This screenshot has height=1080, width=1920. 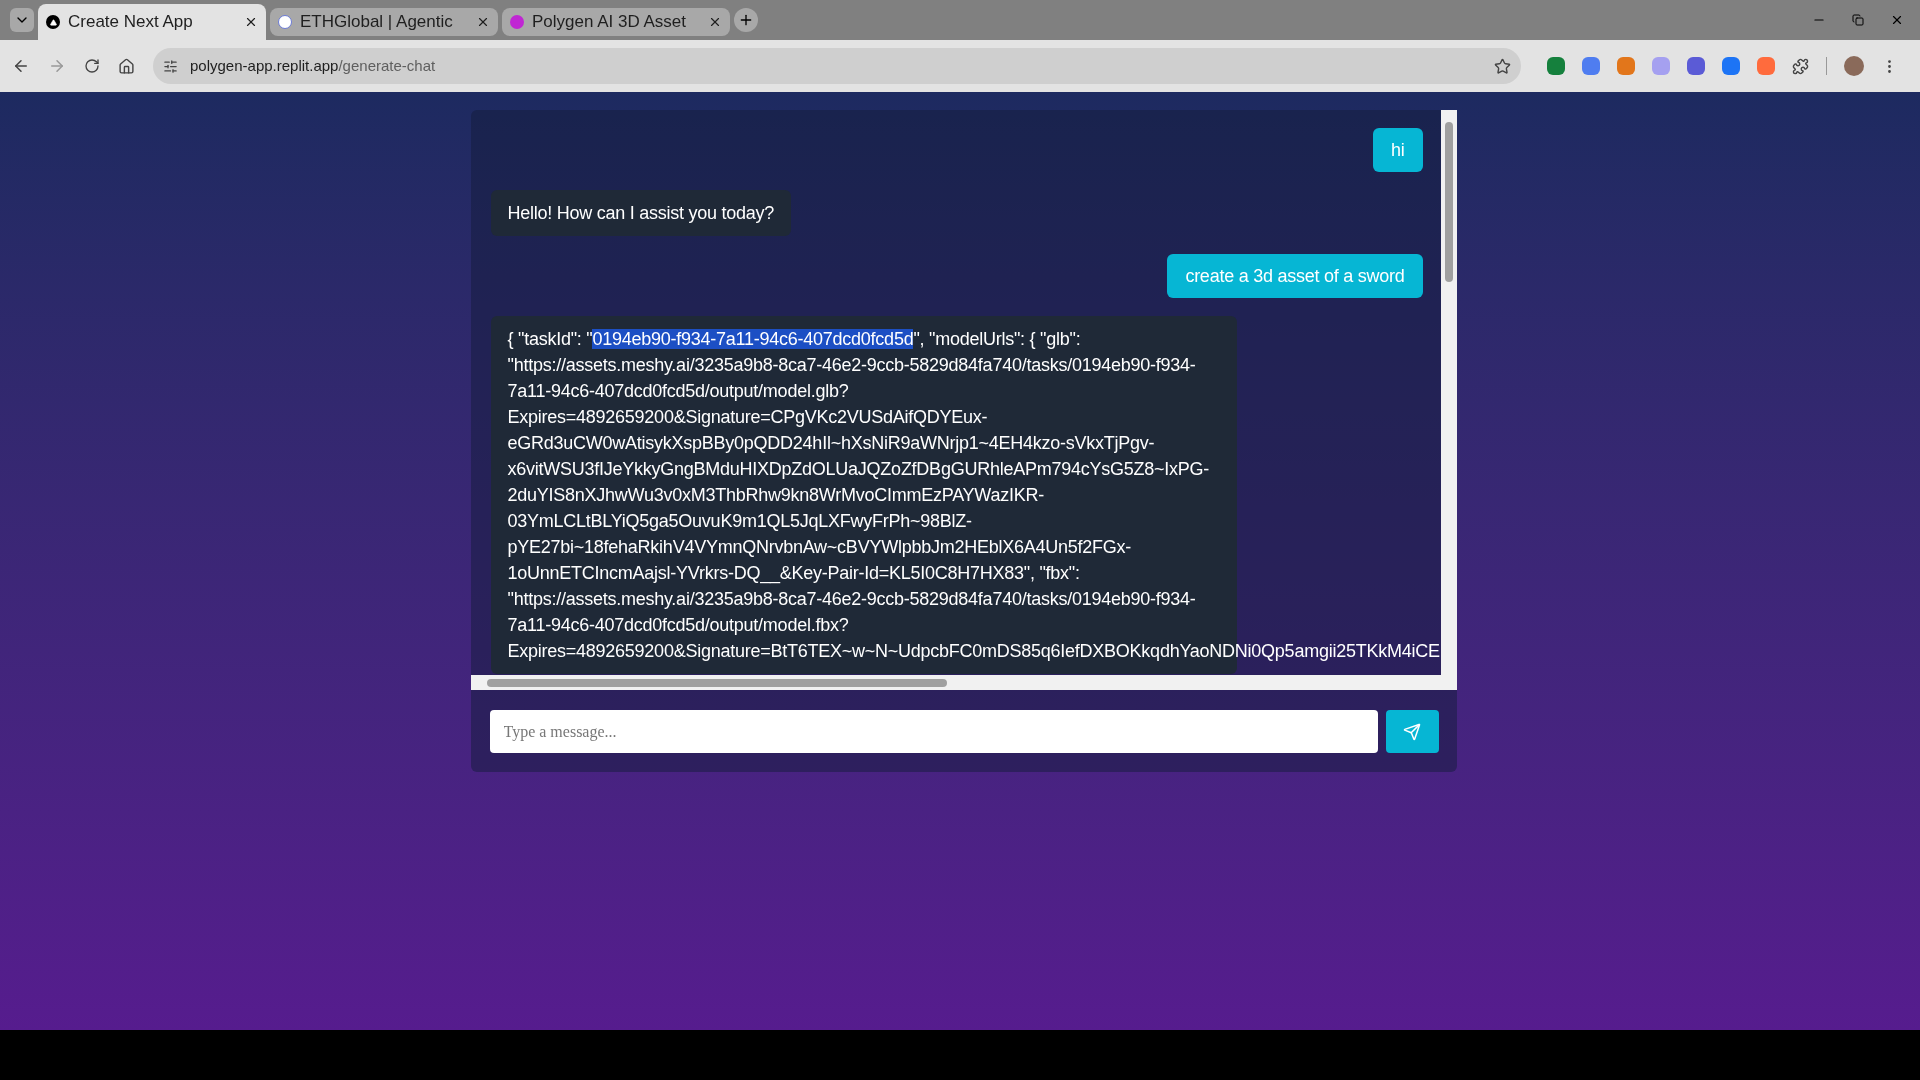 I want to click on message-line: Expires=4892659200&Signature=CPgVKc2VUSdAifQDYEux-, so click(x=747, y=417).